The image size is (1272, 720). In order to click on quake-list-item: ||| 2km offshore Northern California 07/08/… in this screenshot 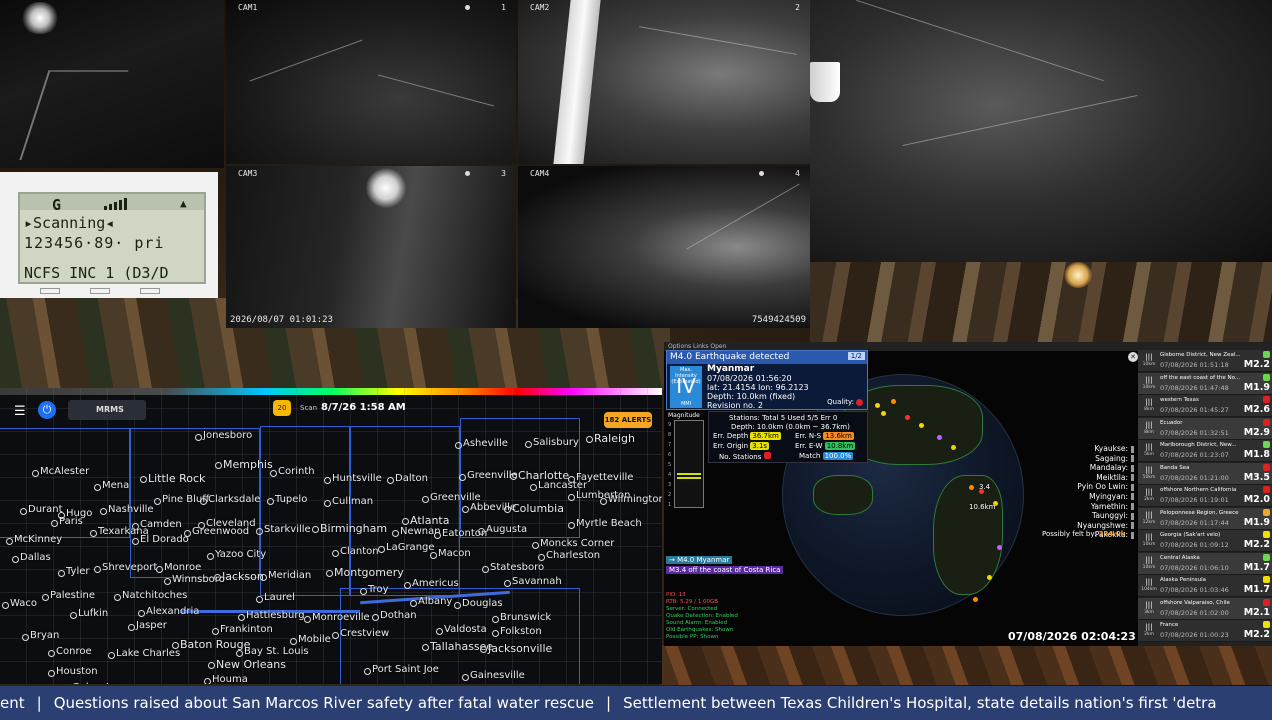, I will do `click(1205, 496)`.